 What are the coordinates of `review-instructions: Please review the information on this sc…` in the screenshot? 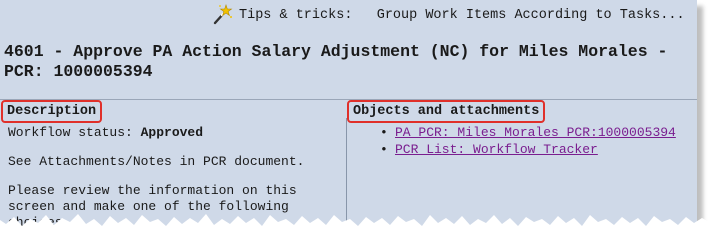 It's located at (152, 206).